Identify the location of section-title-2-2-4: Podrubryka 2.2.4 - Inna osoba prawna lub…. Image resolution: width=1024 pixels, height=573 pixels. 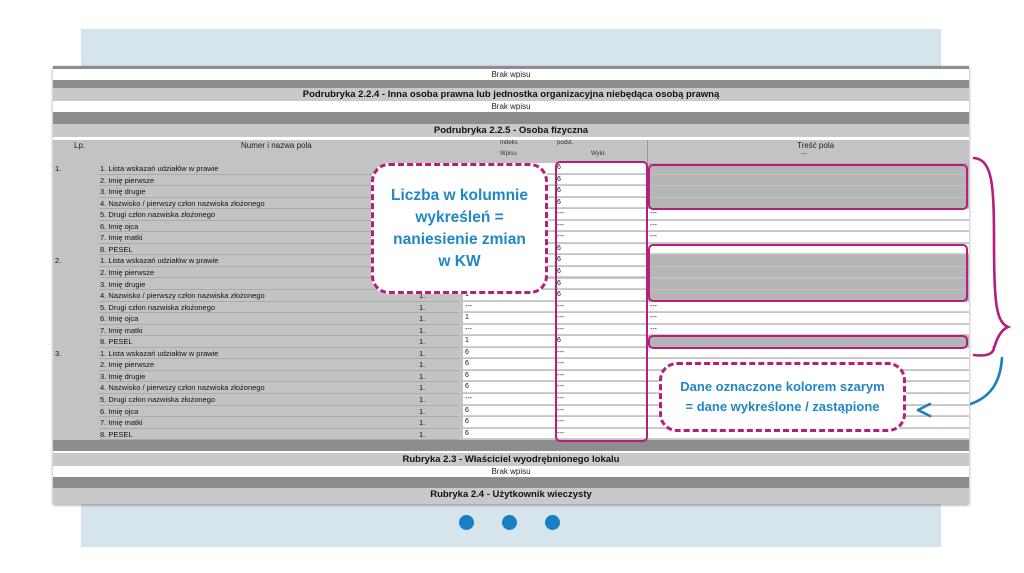
(511, 94).